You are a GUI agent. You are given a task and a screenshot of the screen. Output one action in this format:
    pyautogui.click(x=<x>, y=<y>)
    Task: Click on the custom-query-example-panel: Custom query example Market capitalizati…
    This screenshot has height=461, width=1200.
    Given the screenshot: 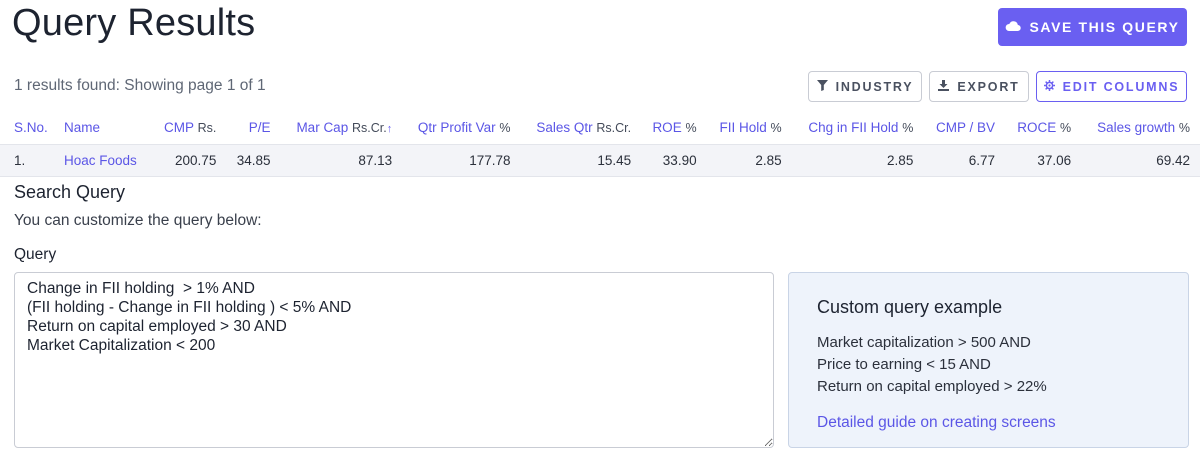 What is the action you would take?
    pyautogui.click(x=988, y=360)
    